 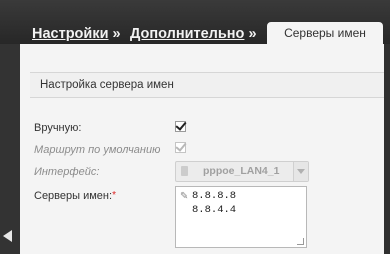 What do you see at coordinates (184, 171) in the screenshot?
I see `lock-icon` at bounding box center [184, 171].